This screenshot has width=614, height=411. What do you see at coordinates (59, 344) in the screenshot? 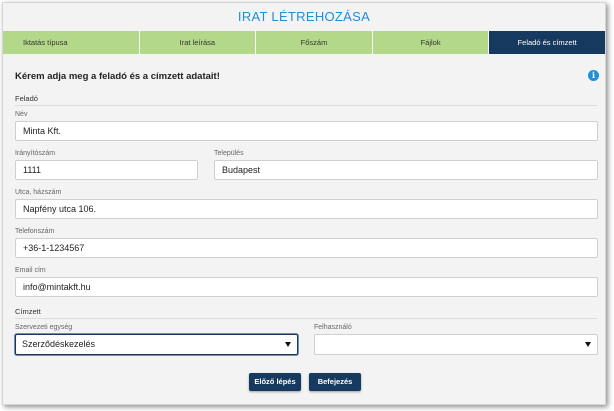
I see `unit-select-value: Szerződéskezelés` at bounding box center [59, 344].